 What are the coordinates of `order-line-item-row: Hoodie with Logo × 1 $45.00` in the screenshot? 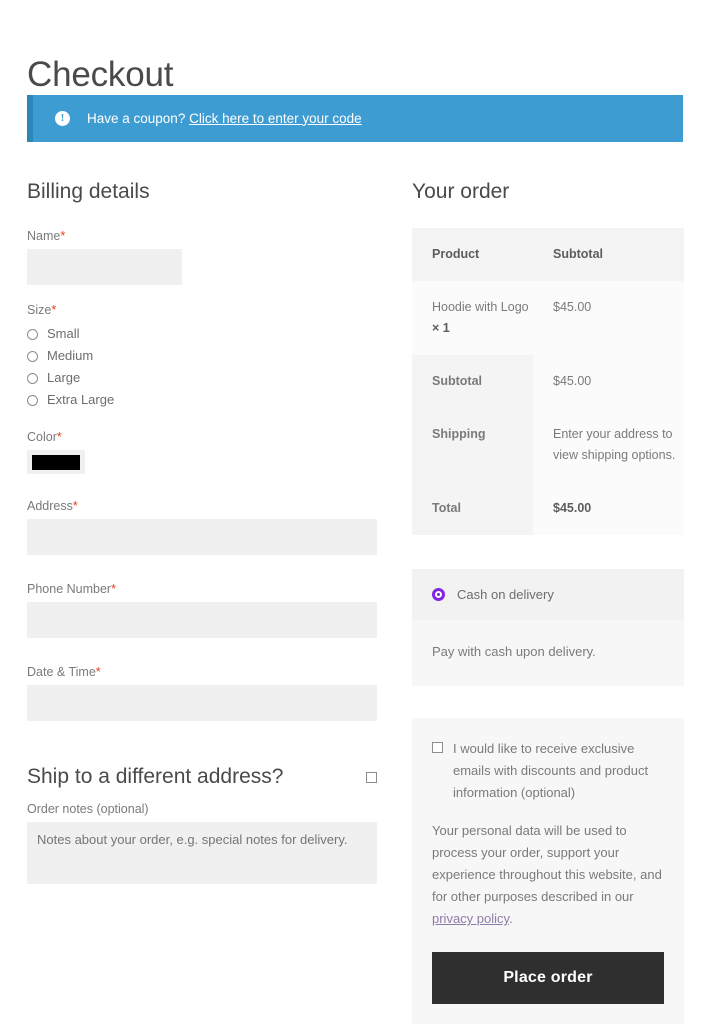 It's located at (548, 318).